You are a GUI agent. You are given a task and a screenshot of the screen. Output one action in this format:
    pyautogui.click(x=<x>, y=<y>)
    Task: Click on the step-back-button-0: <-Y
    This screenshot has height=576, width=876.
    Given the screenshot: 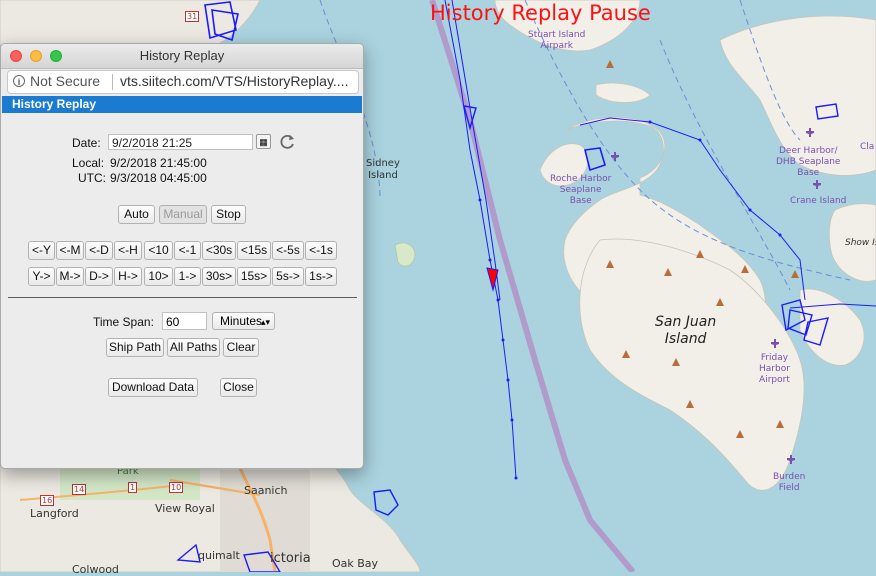 What is the action you would take?
    pyautogui.click(x=41, y=250)
    